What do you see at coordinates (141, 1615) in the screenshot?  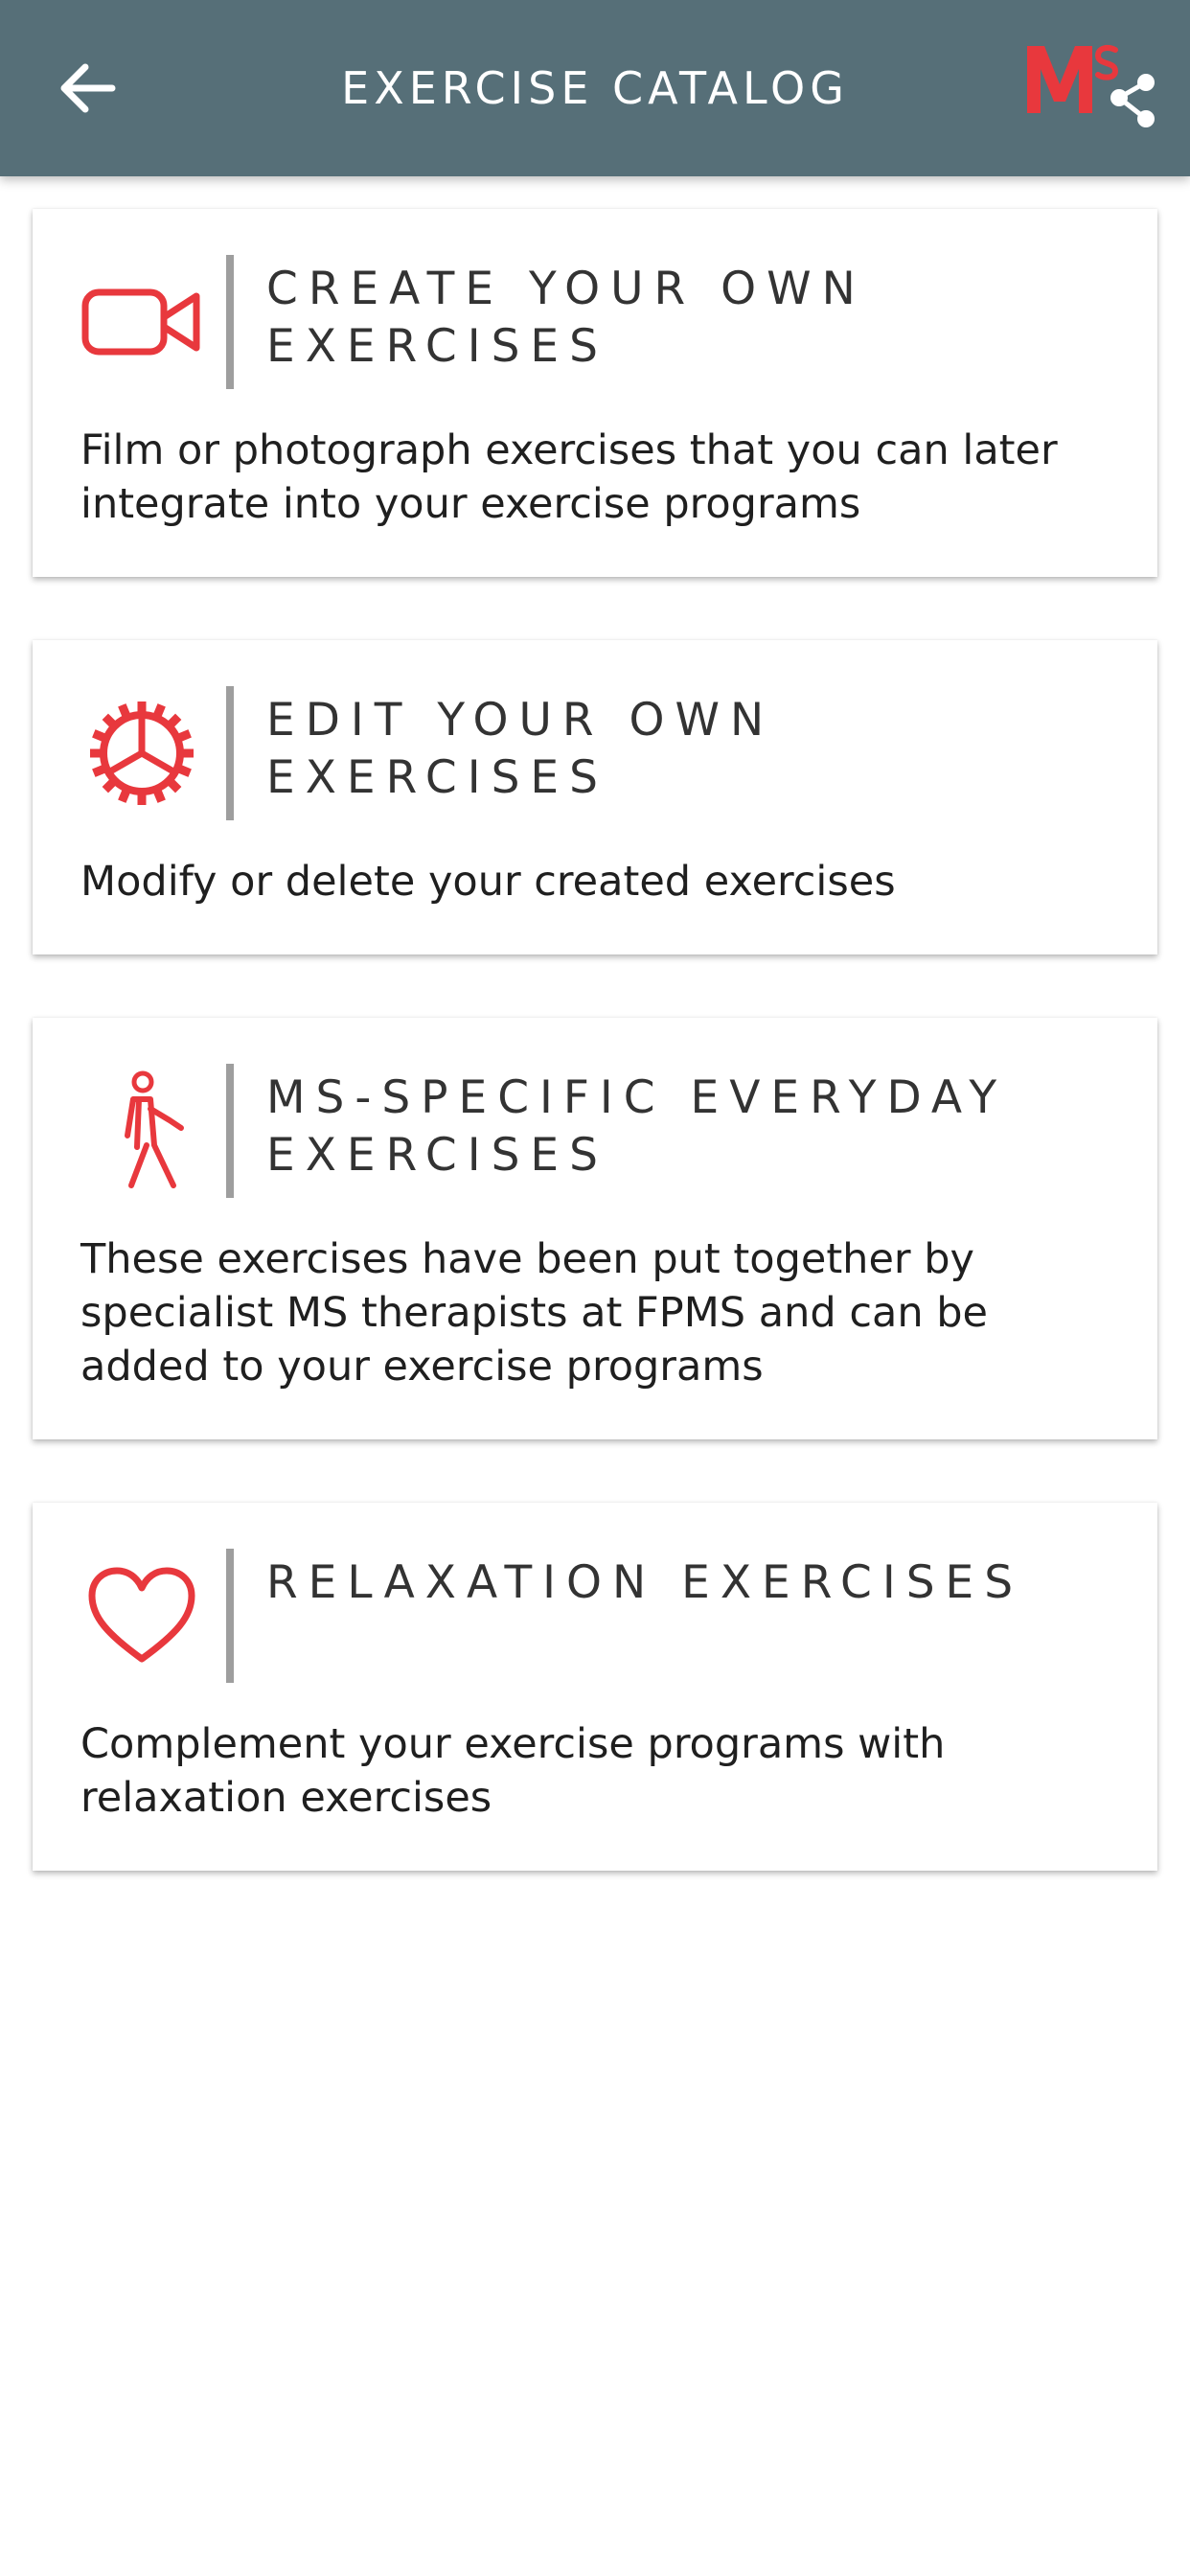 I see `heart-icon` at bounding box center [141, 1615].